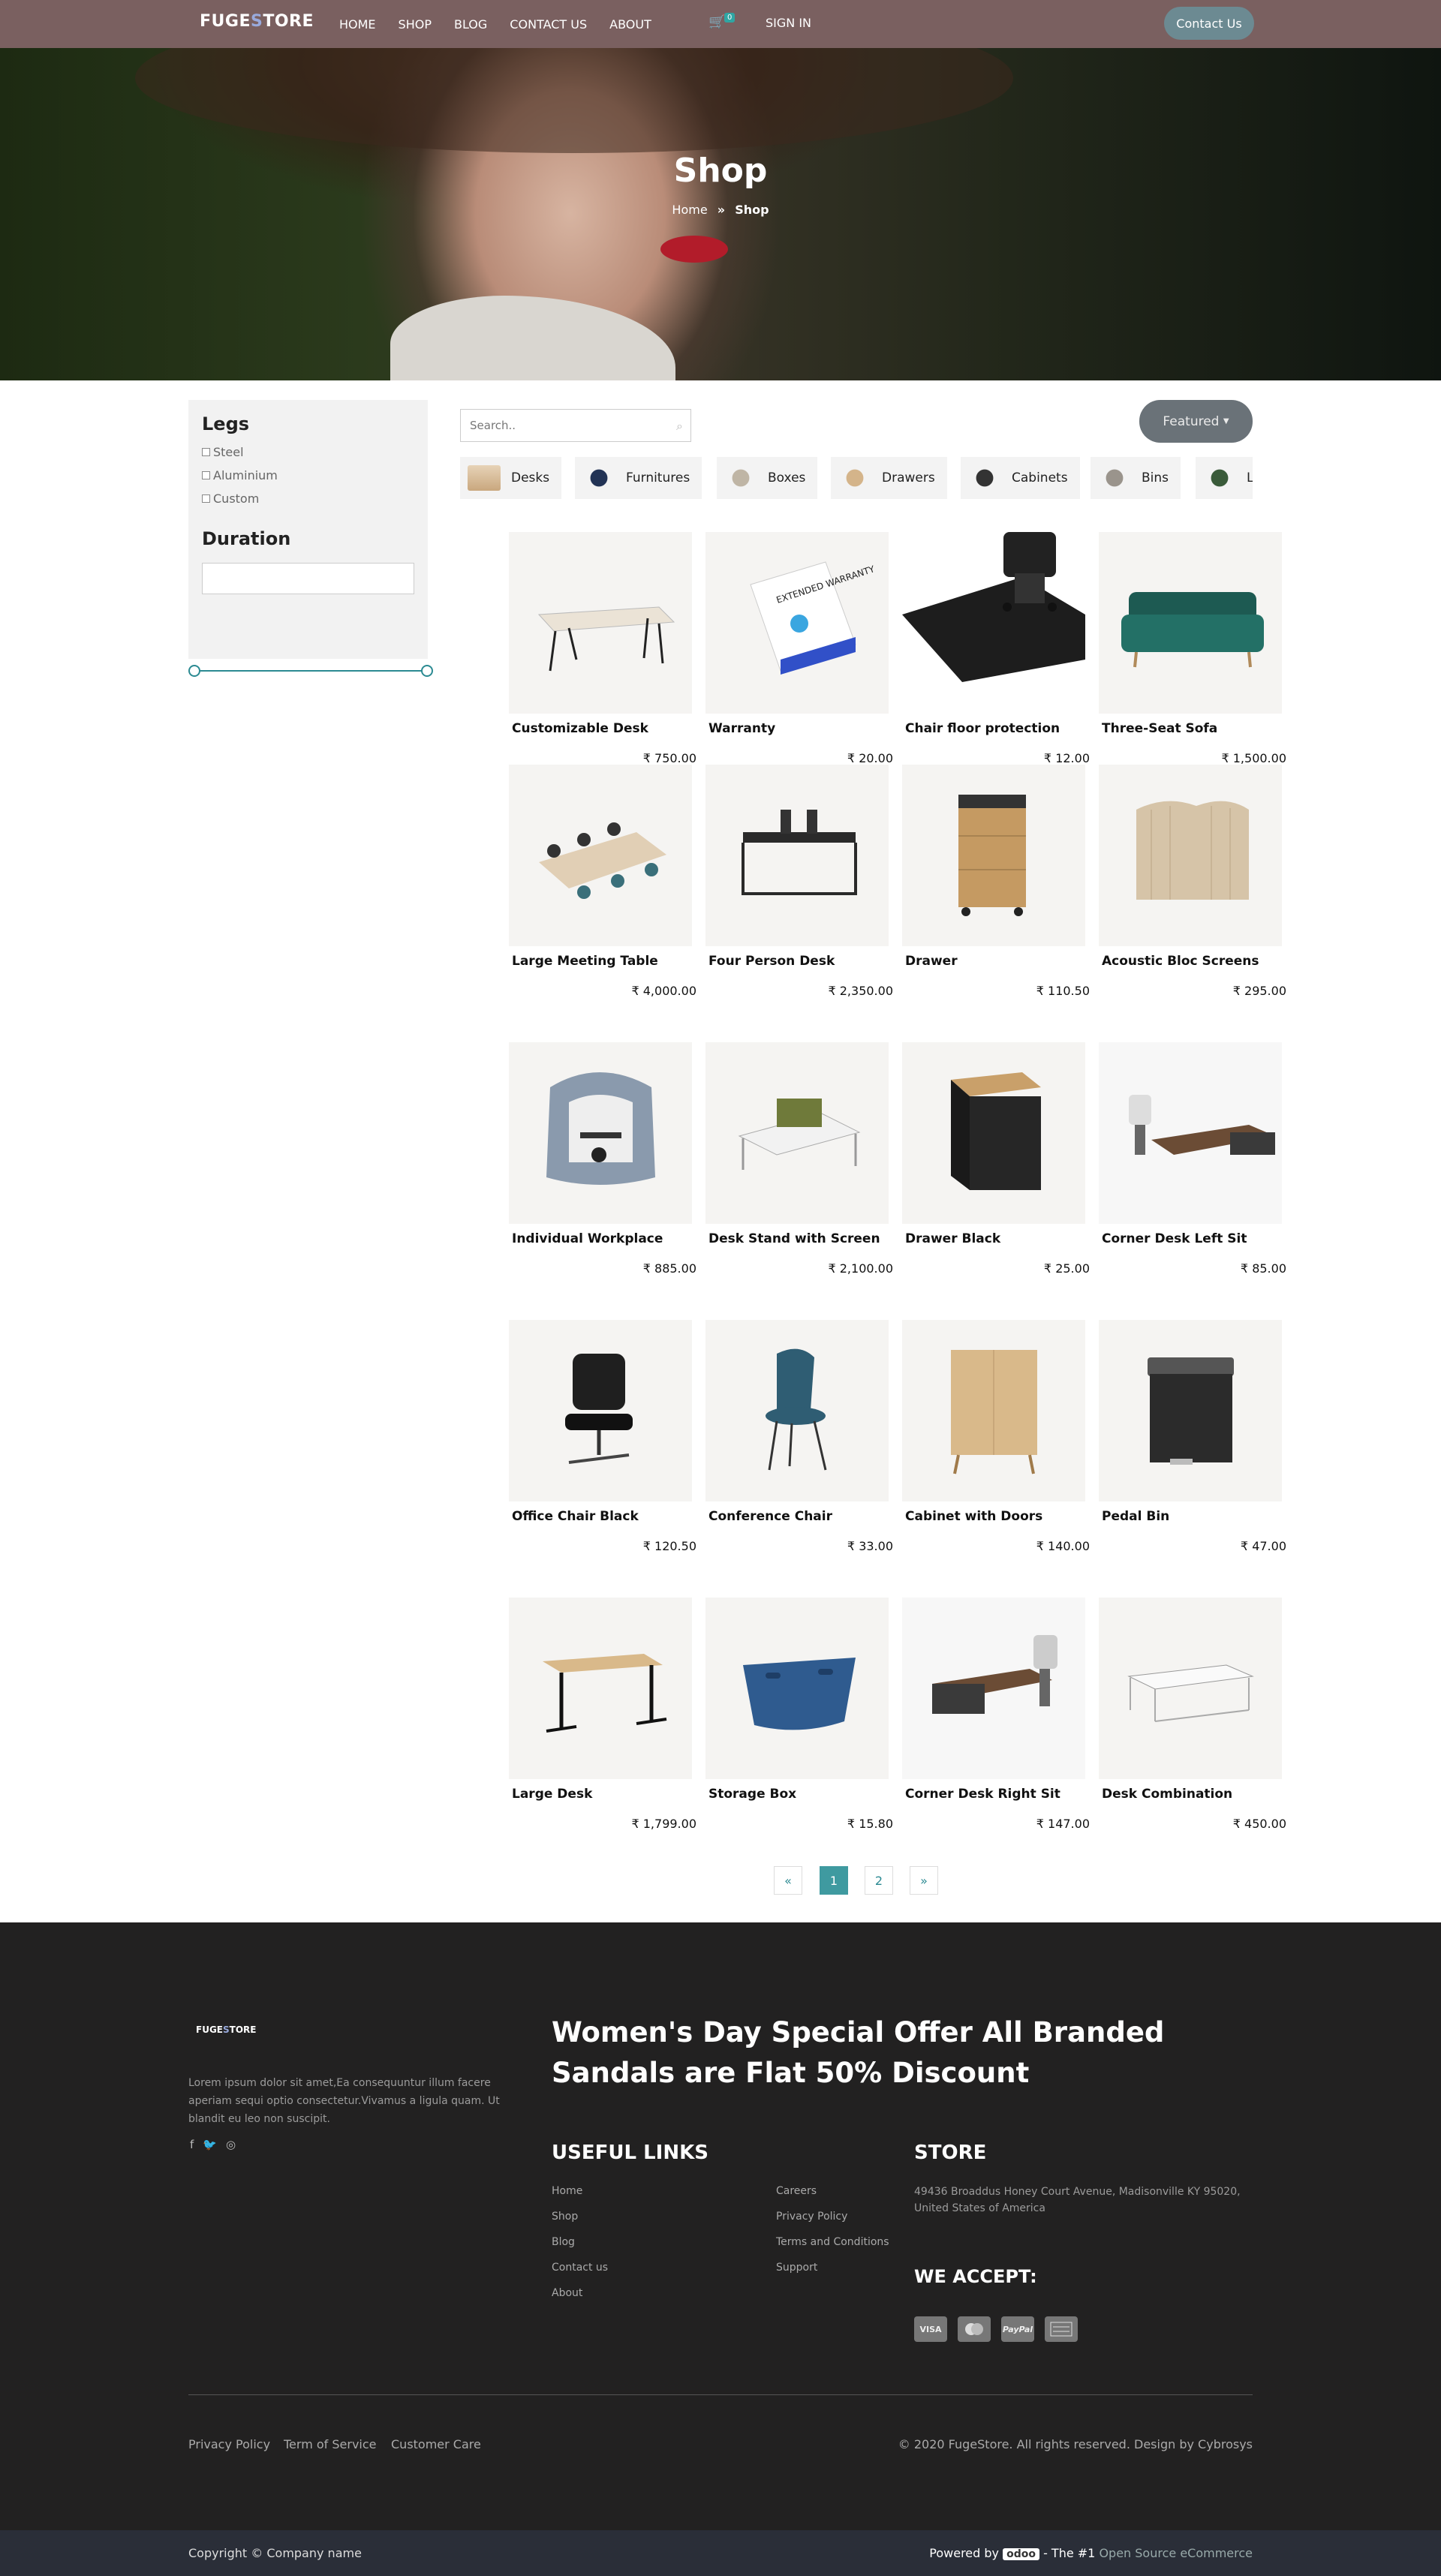  I want to click on product-name: Desk Combination, so click(1167, 1794).